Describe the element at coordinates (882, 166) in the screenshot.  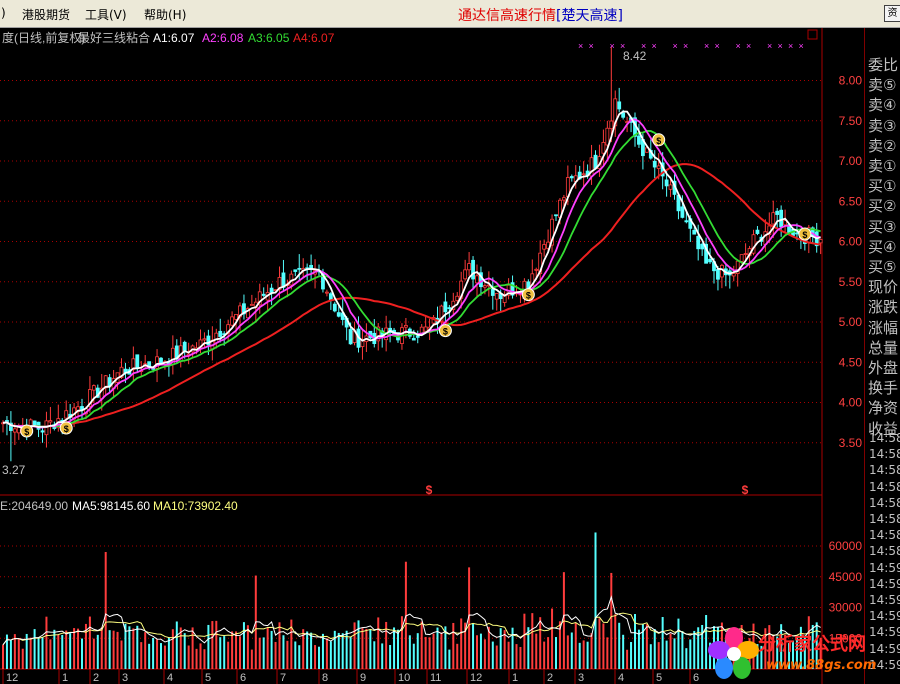
I see `quote-label: 卖①` at that location.